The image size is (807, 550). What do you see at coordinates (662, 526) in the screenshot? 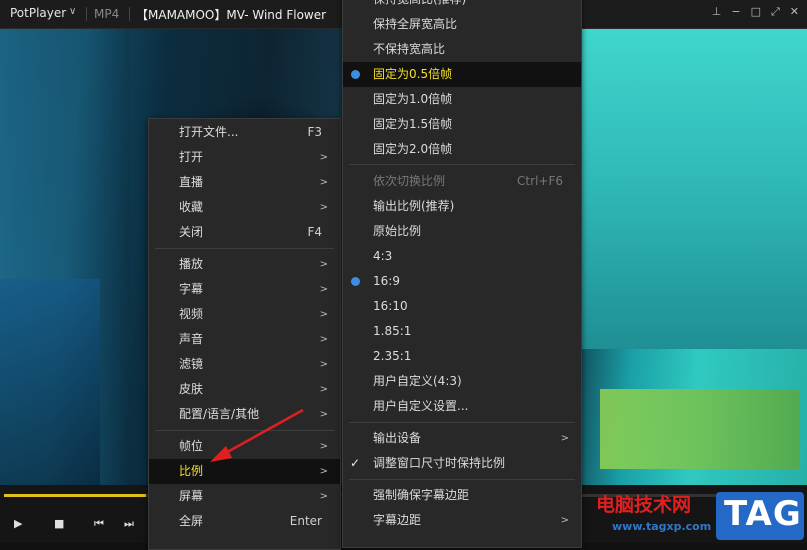
I see `watermark-url: www.tagxp.com` at bounding box center [662, 526].